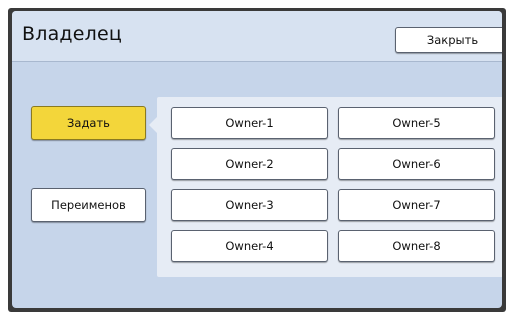 This screenshot has width=514, height=314. Describe the element at coordinates (416, 164) in the screenshot. I see `owner-6-button: Owner-6` at that location.